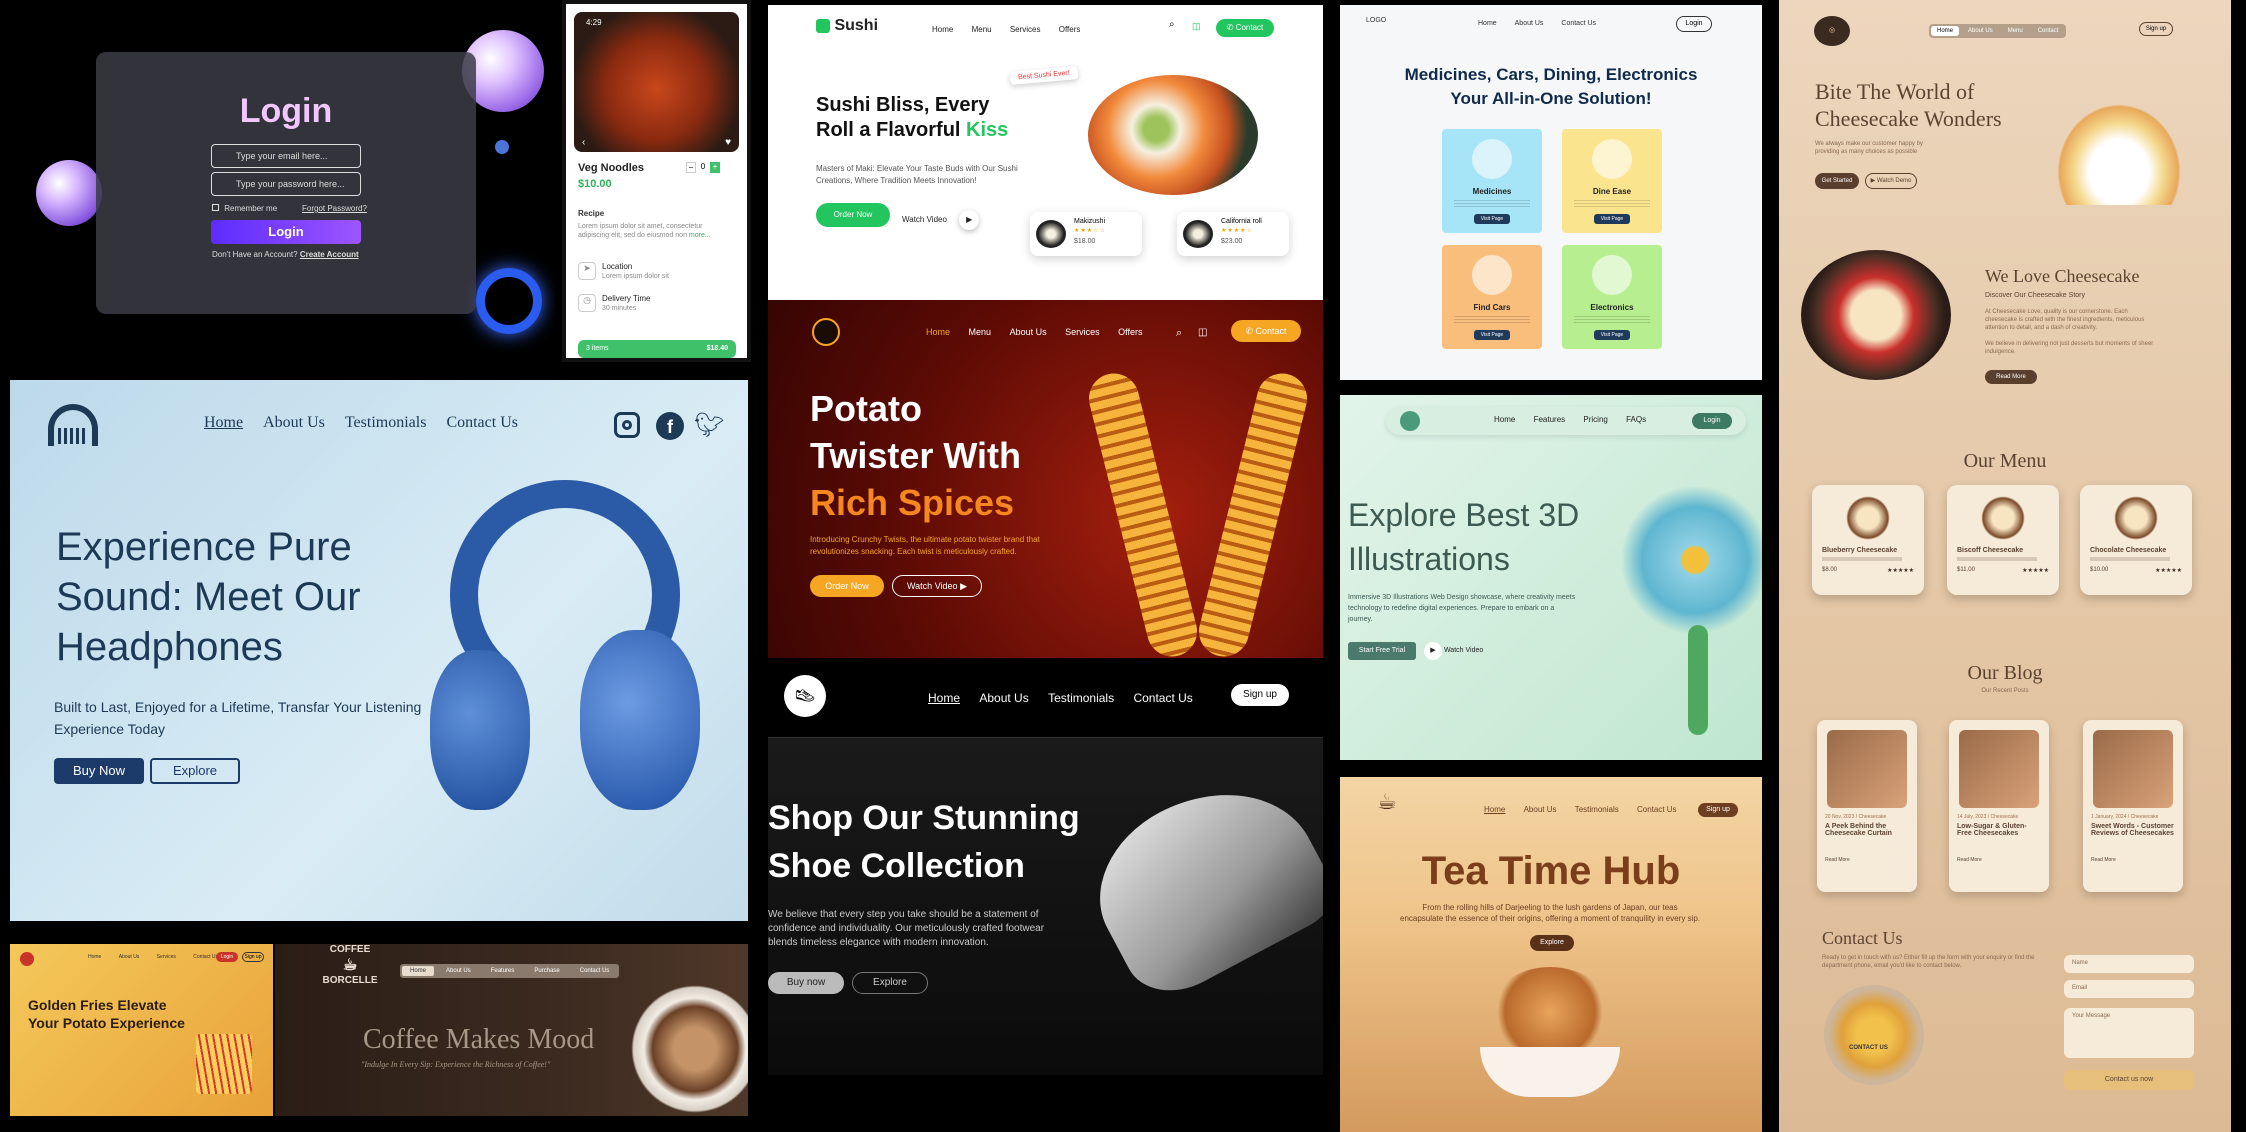 The width and height of the screenshot is (2246, 1132). I want to click on tea-explore-button: Explore, so click(1552, 943).